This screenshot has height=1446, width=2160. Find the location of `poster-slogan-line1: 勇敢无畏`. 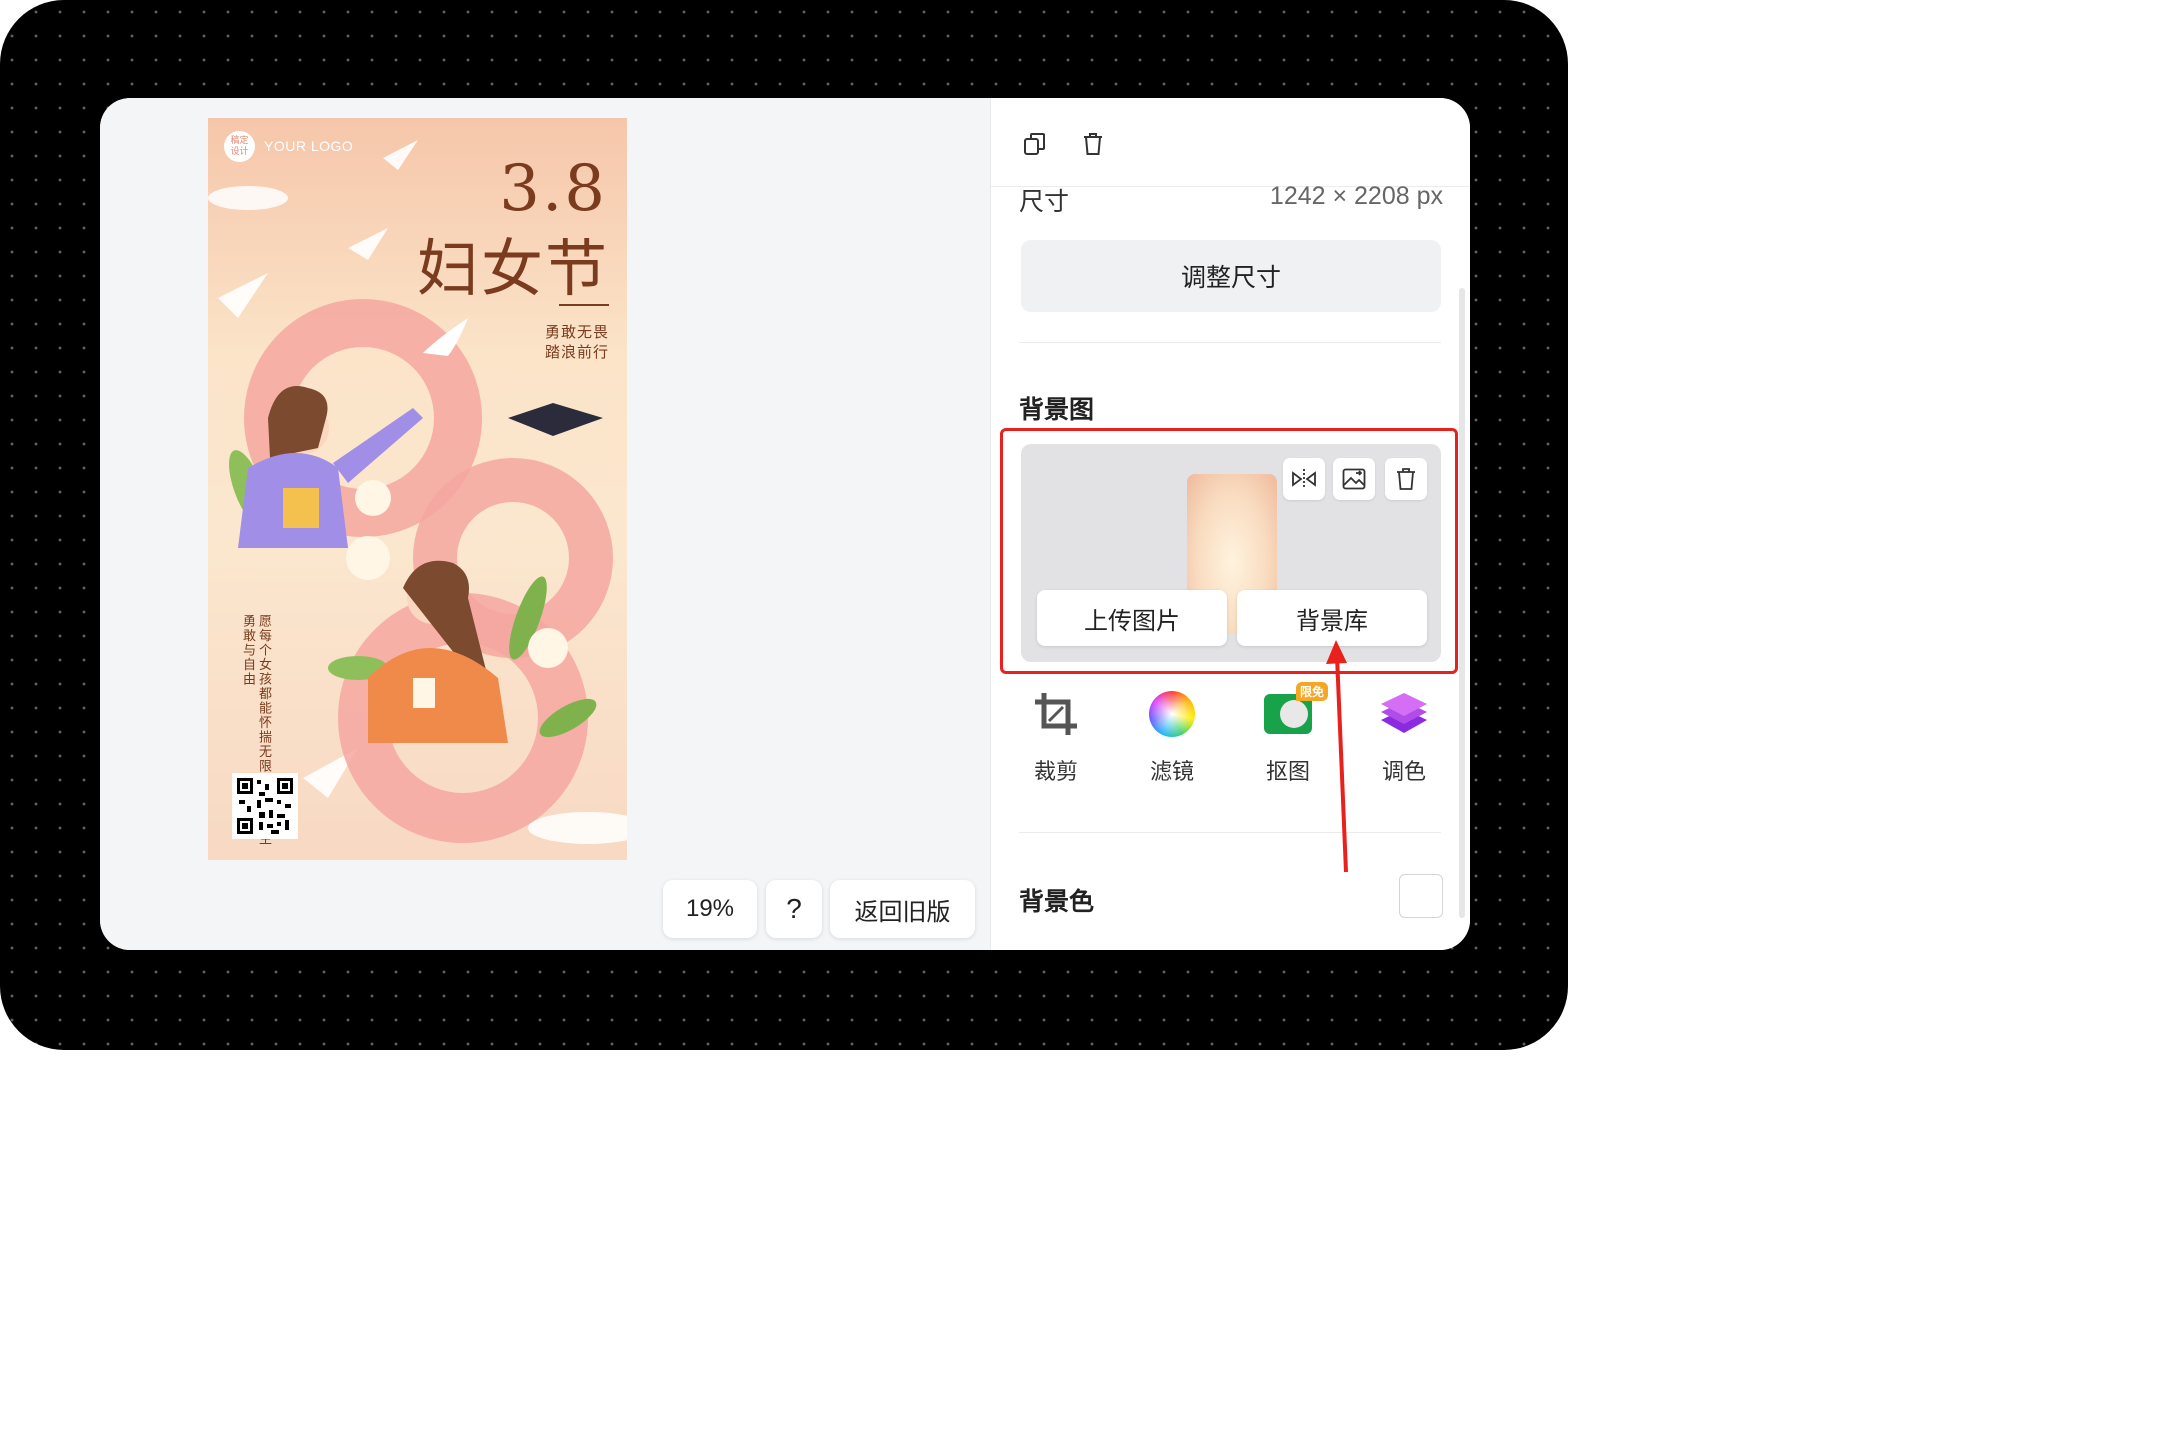

poster-slogan-line1: 勇敢无畏 is located at coordinates (576, 332).